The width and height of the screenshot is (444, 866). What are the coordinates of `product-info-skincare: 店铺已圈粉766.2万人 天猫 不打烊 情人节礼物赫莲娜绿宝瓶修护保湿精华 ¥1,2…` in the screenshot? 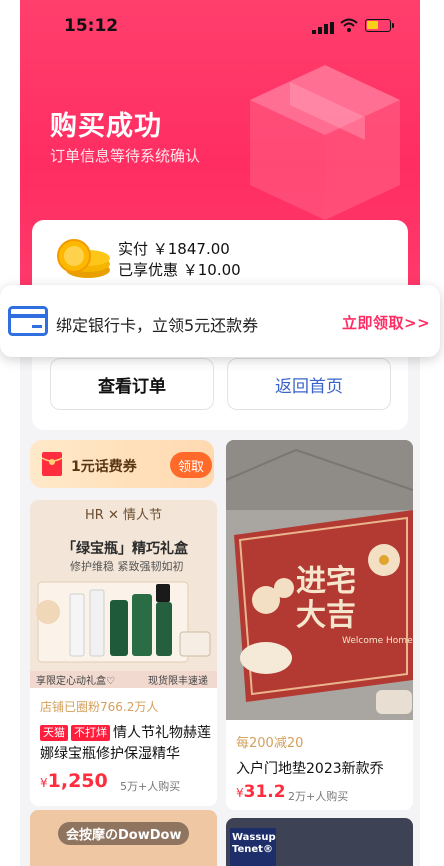 It's located at (123, 747).